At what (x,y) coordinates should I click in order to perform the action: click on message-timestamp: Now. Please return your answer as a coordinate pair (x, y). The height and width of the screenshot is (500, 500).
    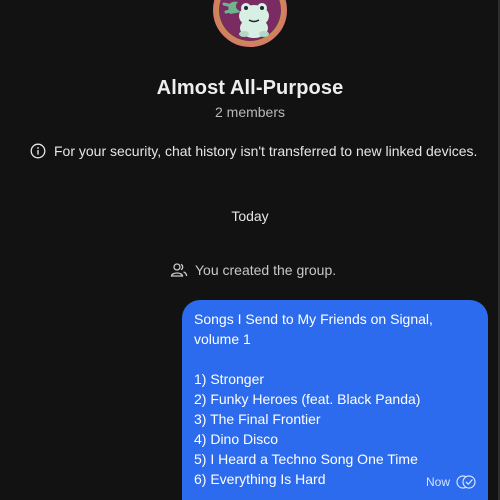
    Looking at the image, I should click on (437, 482).